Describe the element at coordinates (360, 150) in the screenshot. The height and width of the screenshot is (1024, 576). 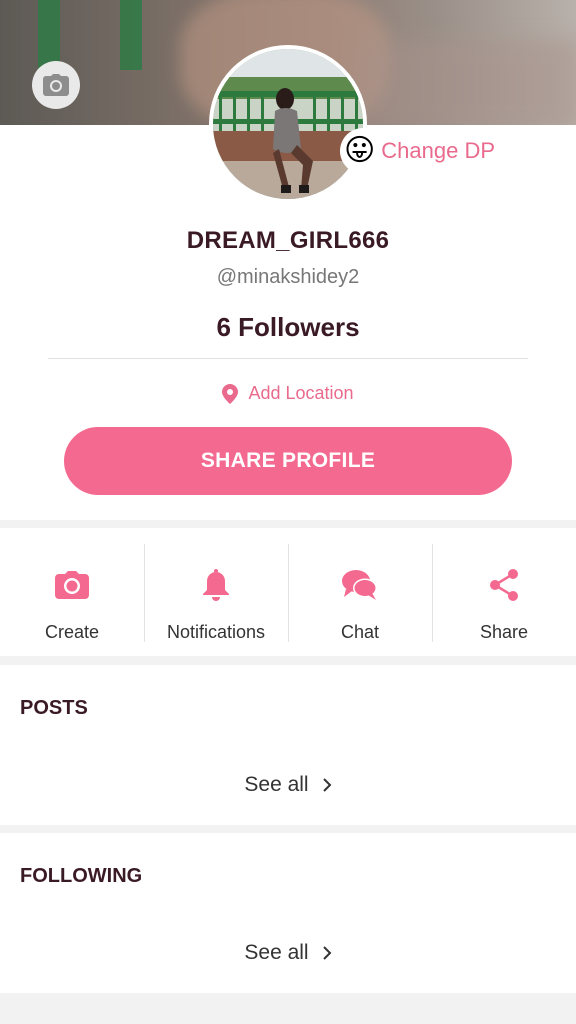
I see `tongue-emoji-icon: 😛` at that location.